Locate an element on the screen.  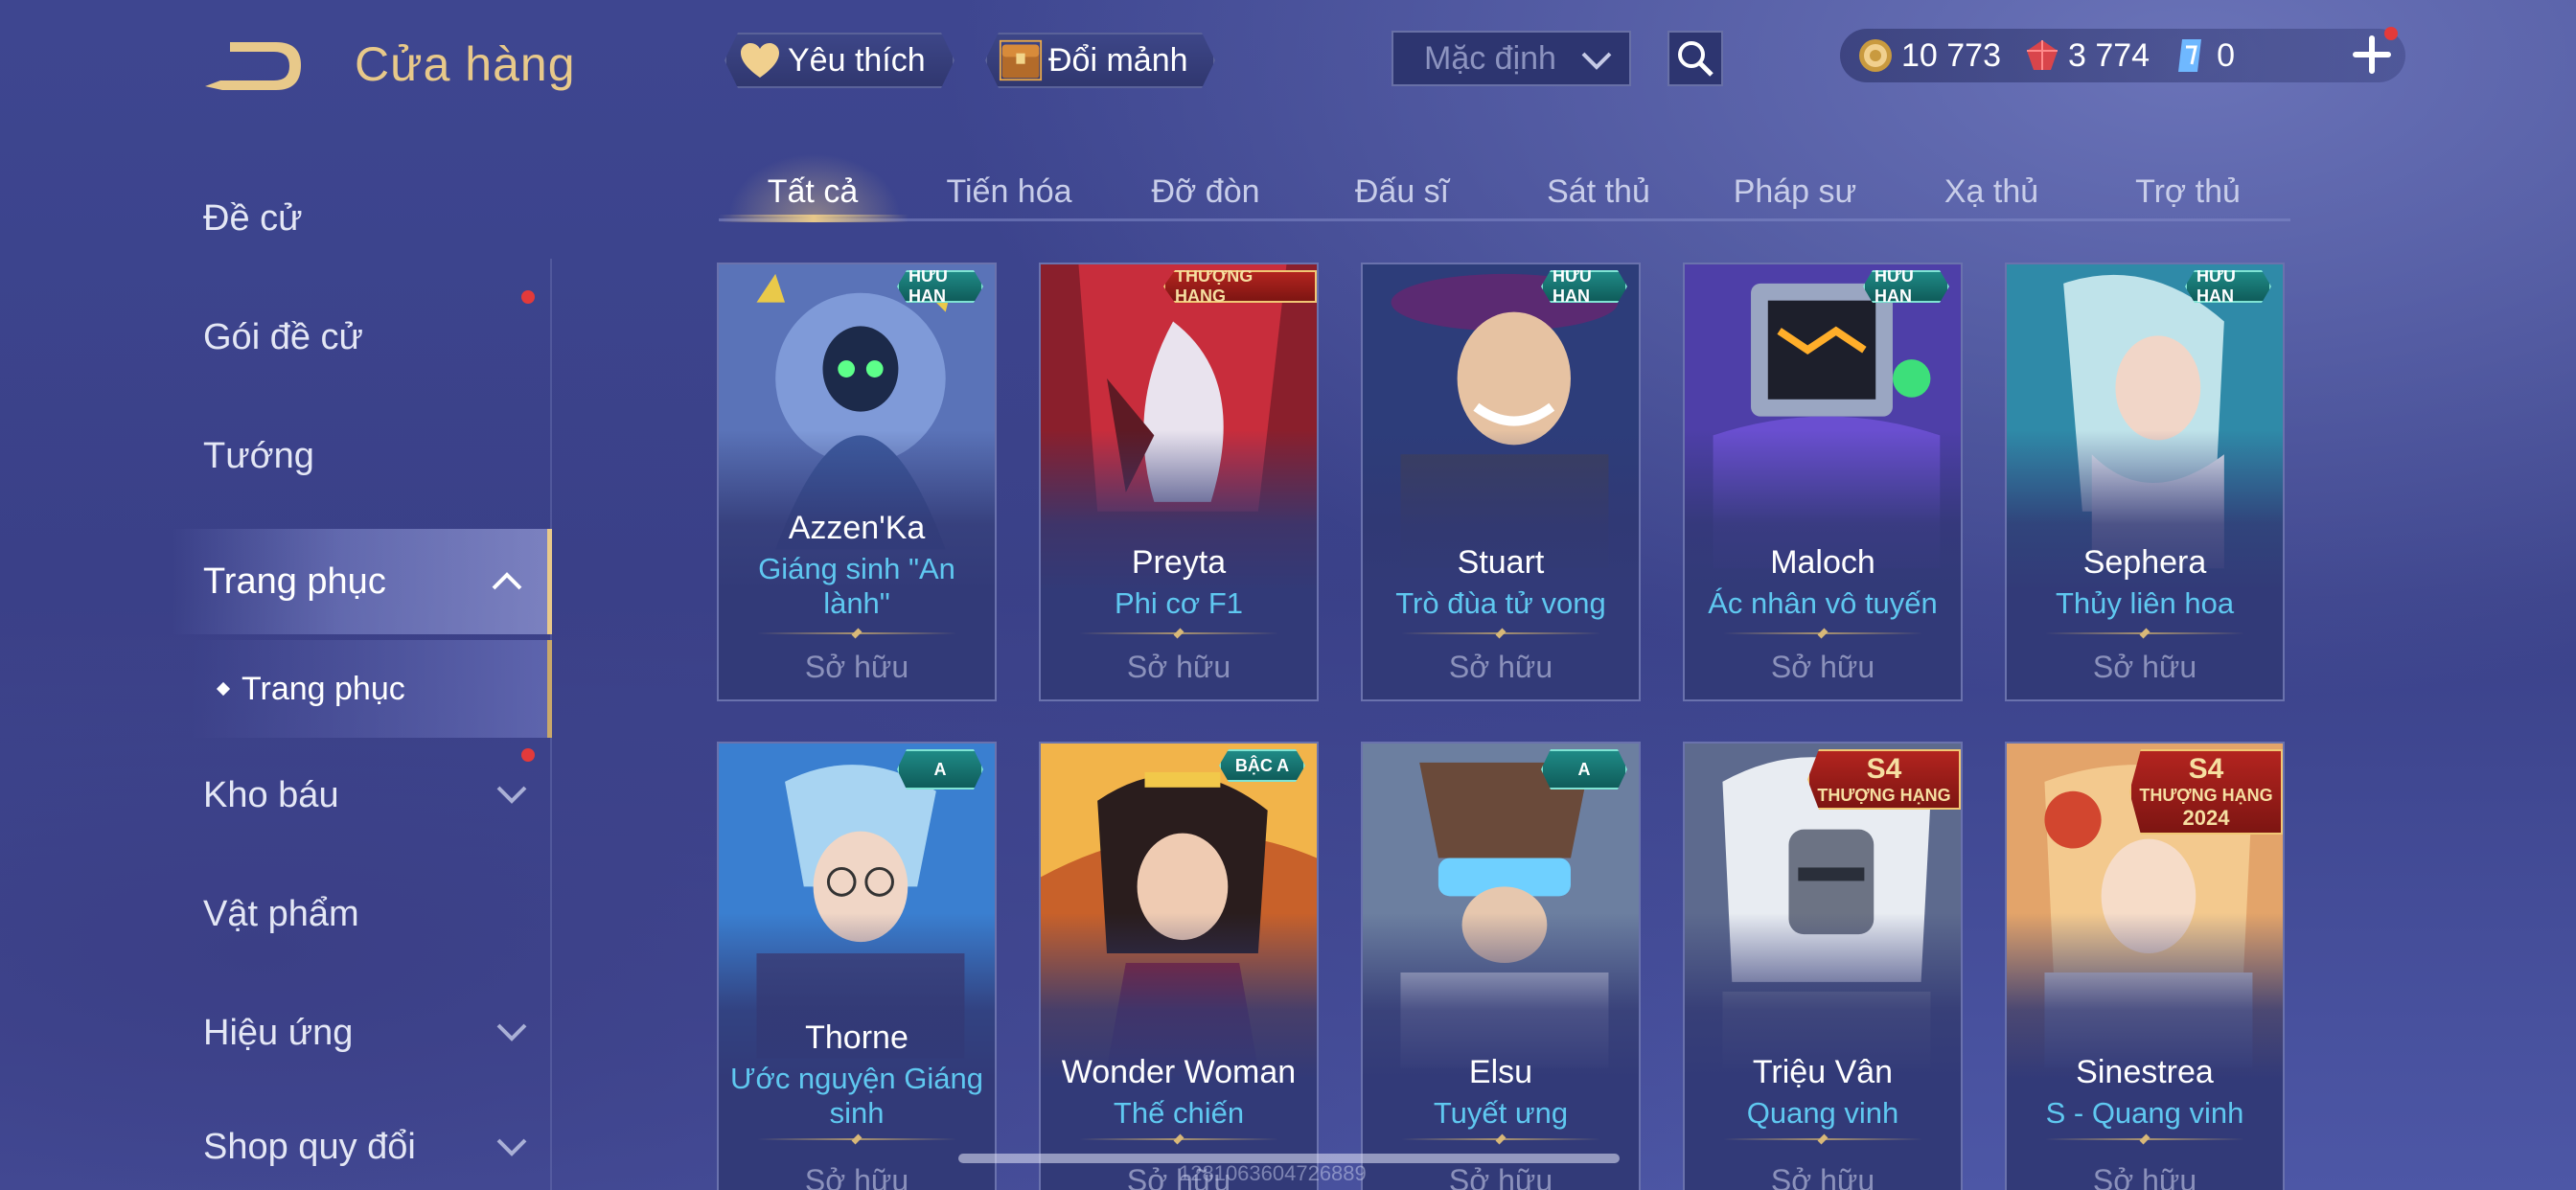
skin-card: THƯỢNG HẠNG Preyta Phi cơ F1 Sở hữu is located at coordinates (1179, 482).